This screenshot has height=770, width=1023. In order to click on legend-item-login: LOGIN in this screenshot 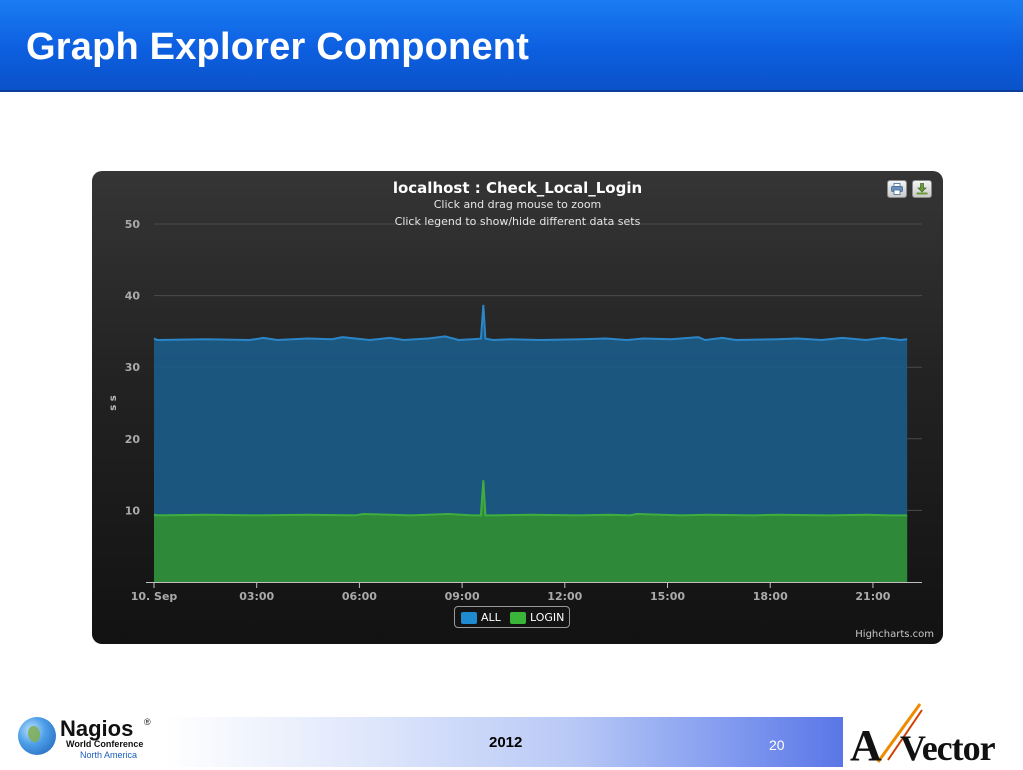, I will do `click(539, 618)`.